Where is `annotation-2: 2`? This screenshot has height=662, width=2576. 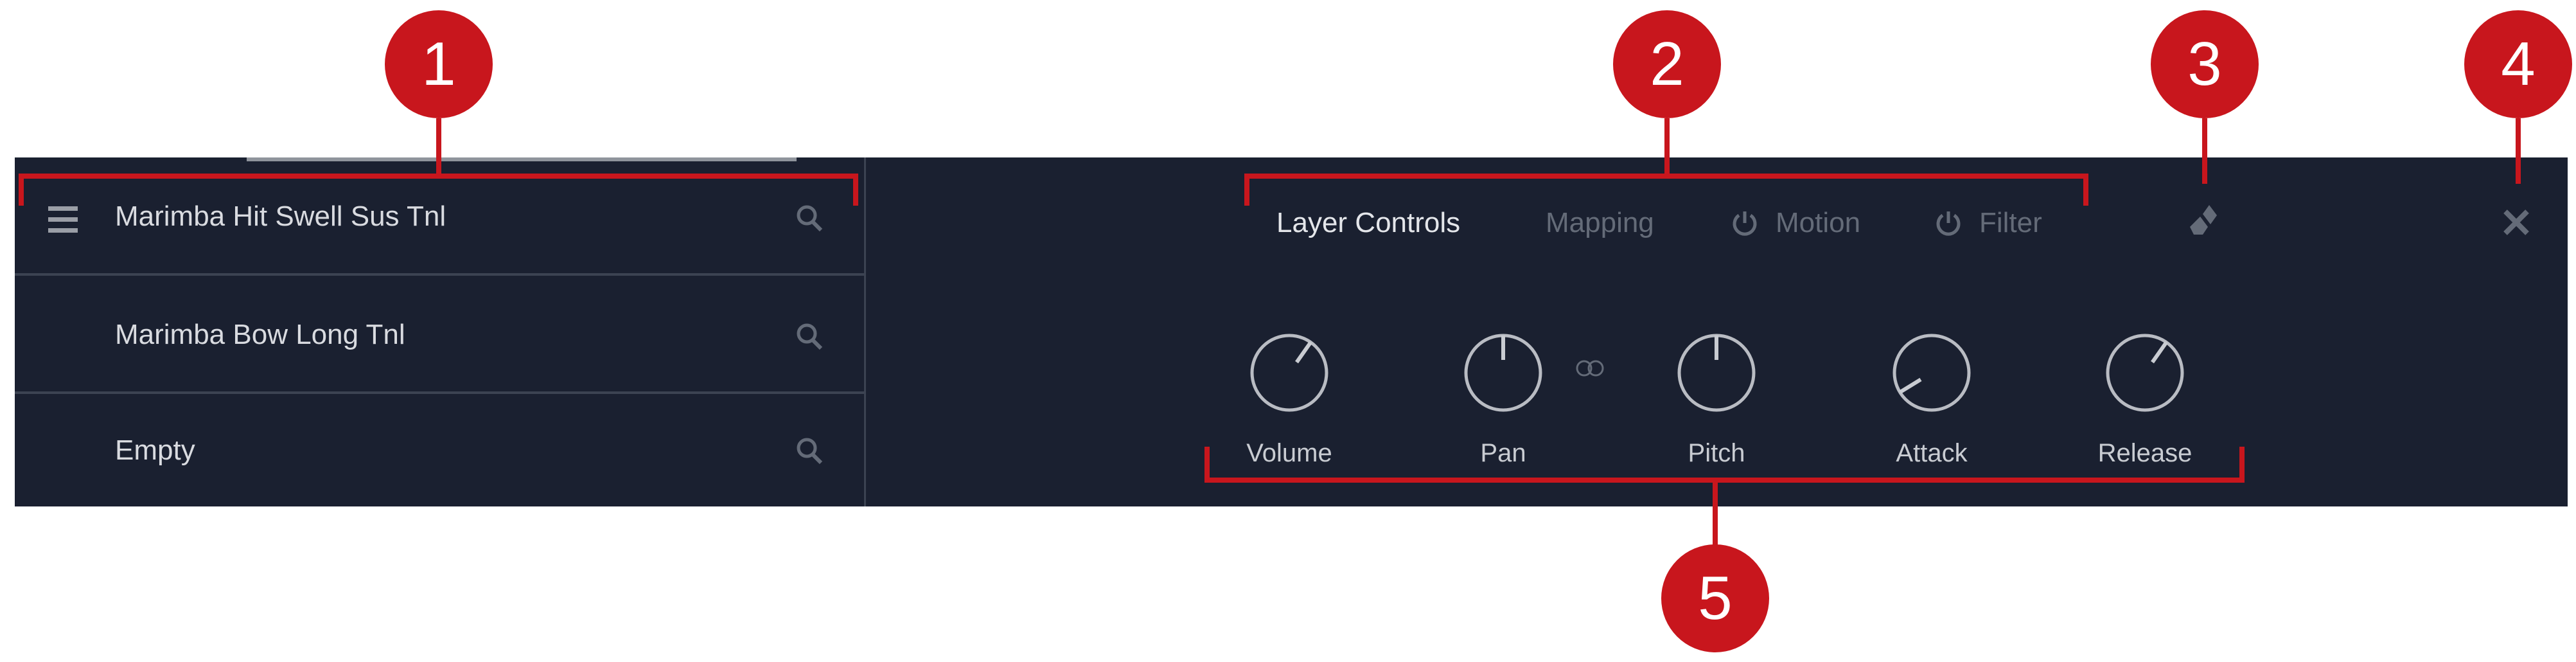
annotation-2: 2 is located at coordinates (1667, 64).